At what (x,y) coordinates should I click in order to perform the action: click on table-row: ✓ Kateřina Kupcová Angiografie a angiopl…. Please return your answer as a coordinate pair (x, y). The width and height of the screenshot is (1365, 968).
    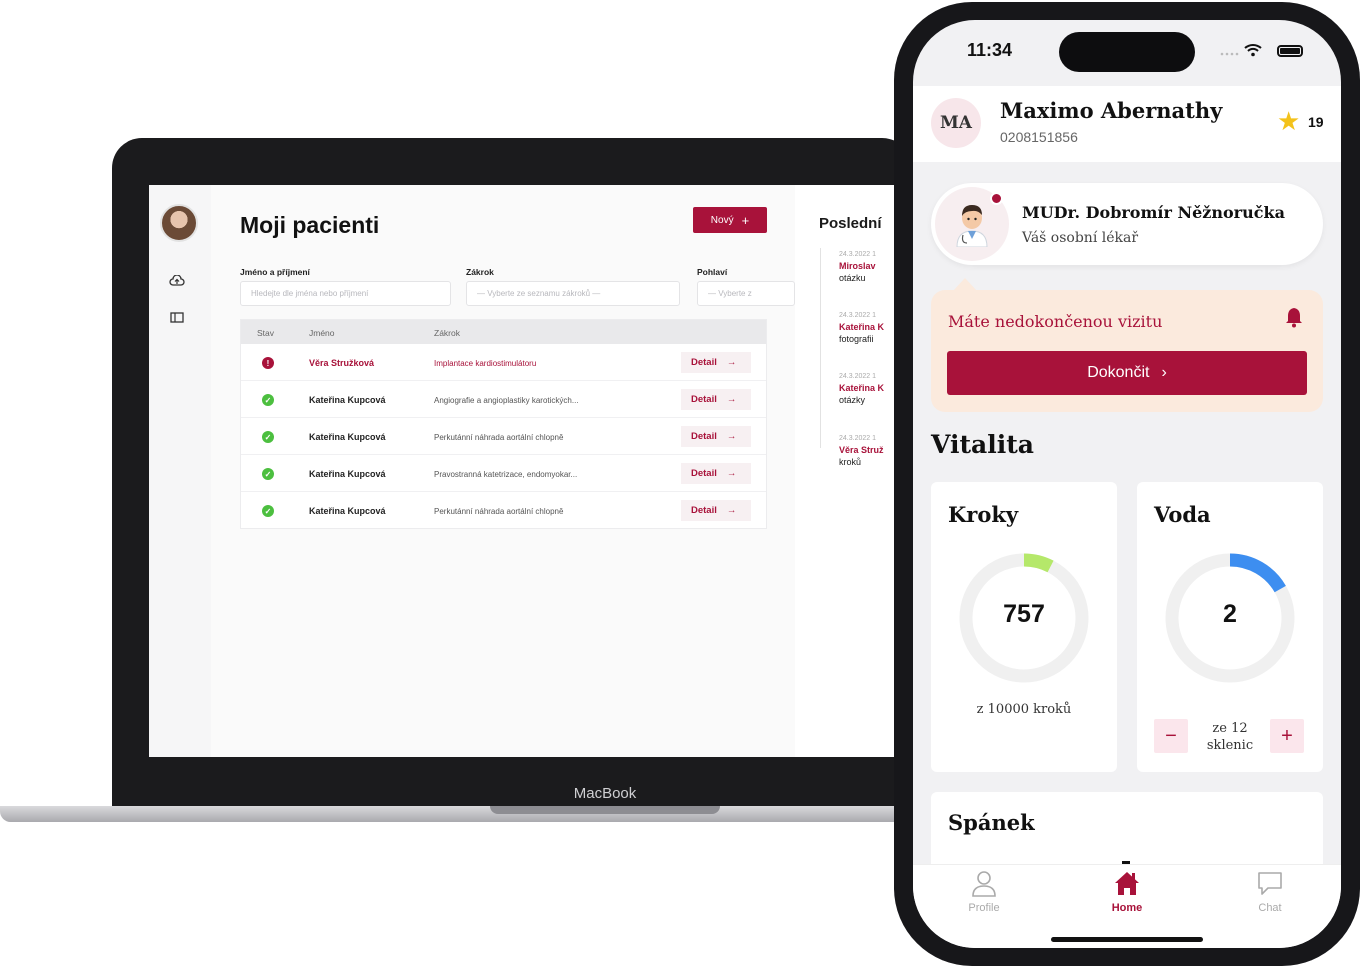
    Looking at the image, I should click on (503, 399).